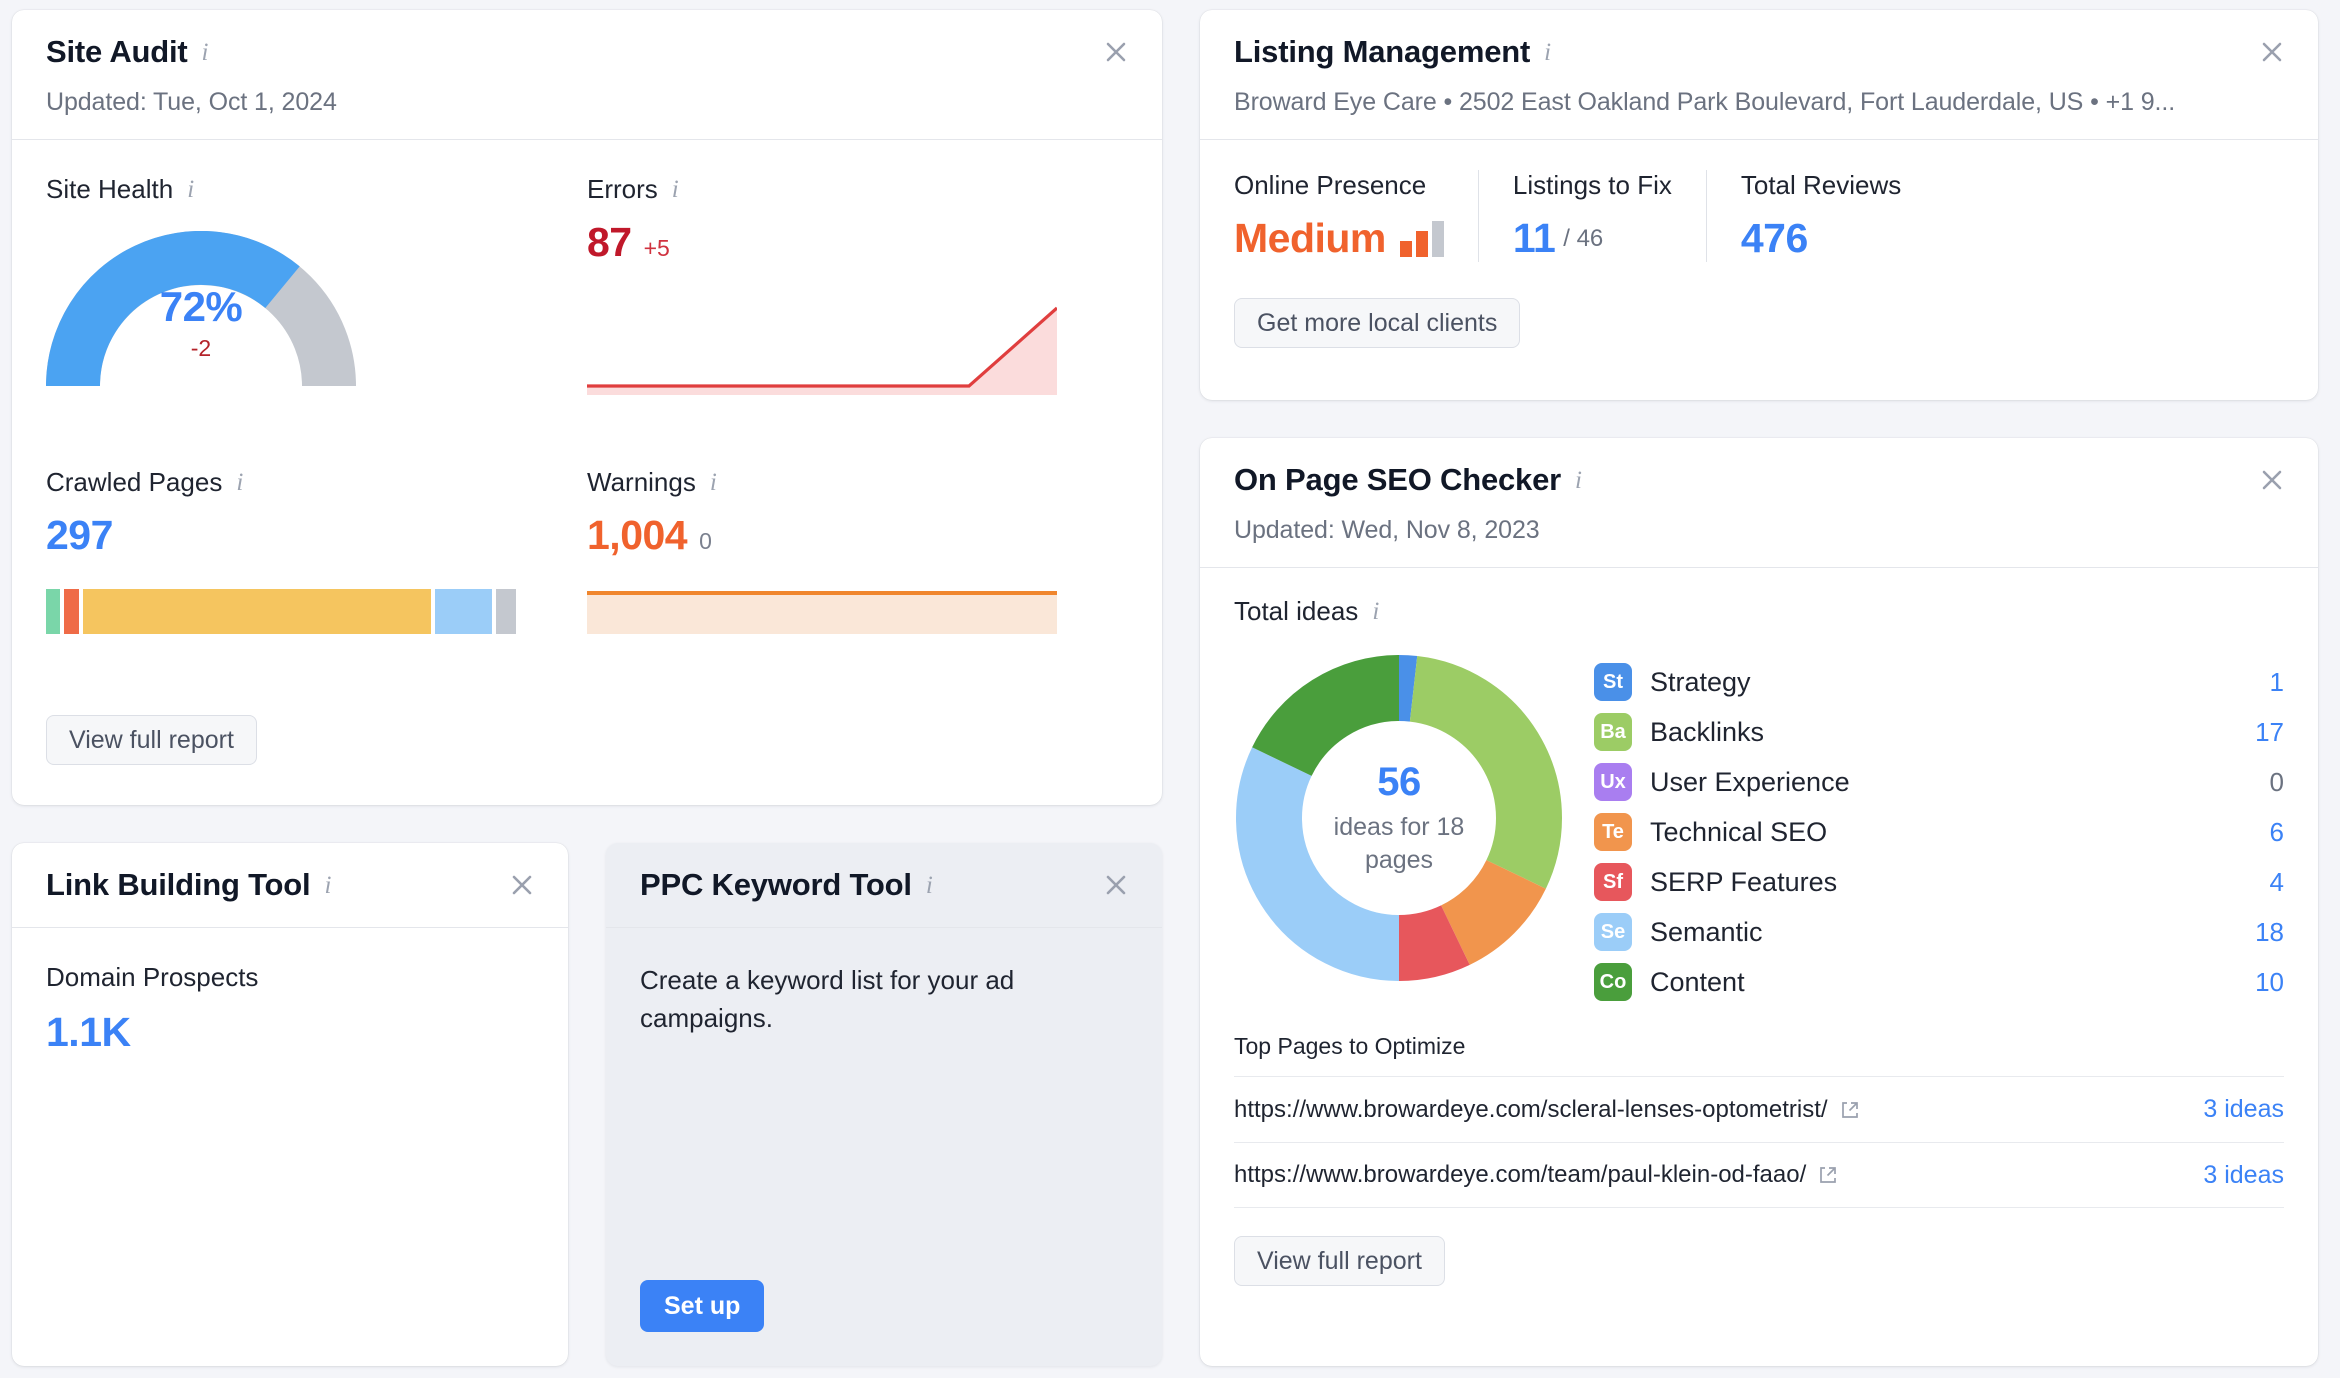 Image resolution: width=2340 pixels, height=1378 pixels. I want to click on site-audit-bottom-metrics: Crawled Pages i 297 Warnings i 1,004 0, so click(587, 550).